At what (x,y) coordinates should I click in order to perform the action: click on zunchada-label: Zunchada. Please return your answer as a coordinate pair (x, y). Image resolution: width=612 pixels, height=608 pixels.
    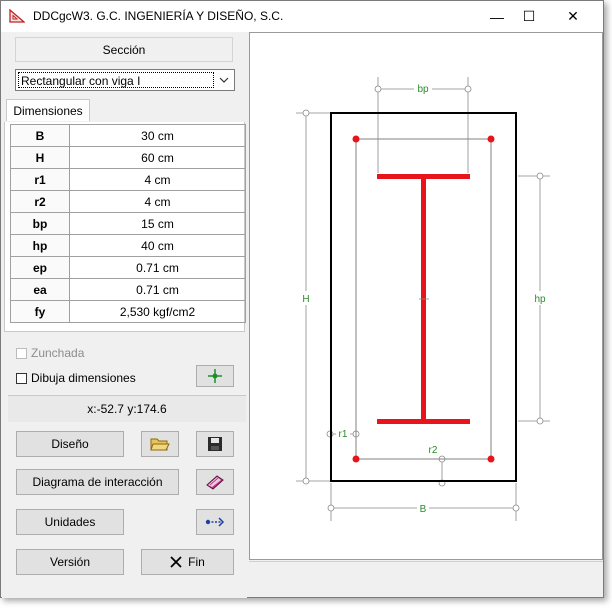
    Looking at the image, I should click on (58, 353).